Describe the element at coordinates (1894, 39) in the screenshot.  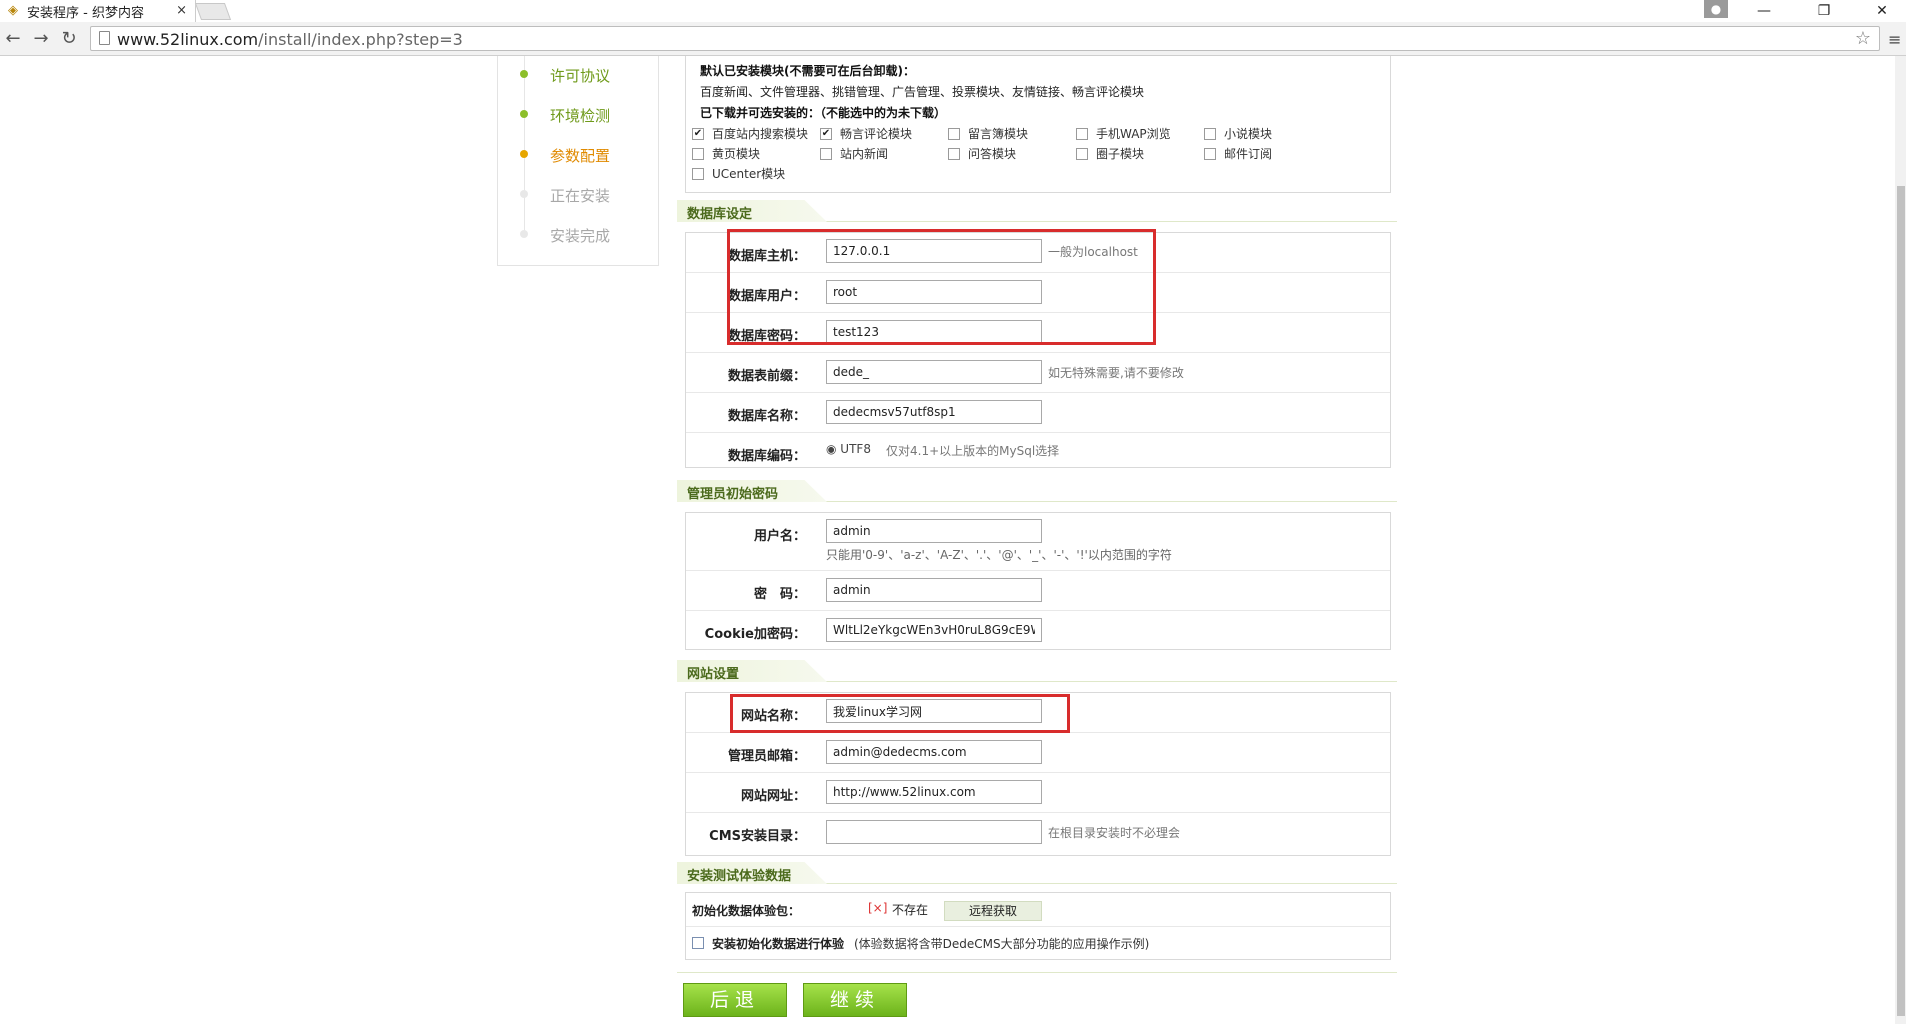
I see `menu-icon: ≡` at that location.